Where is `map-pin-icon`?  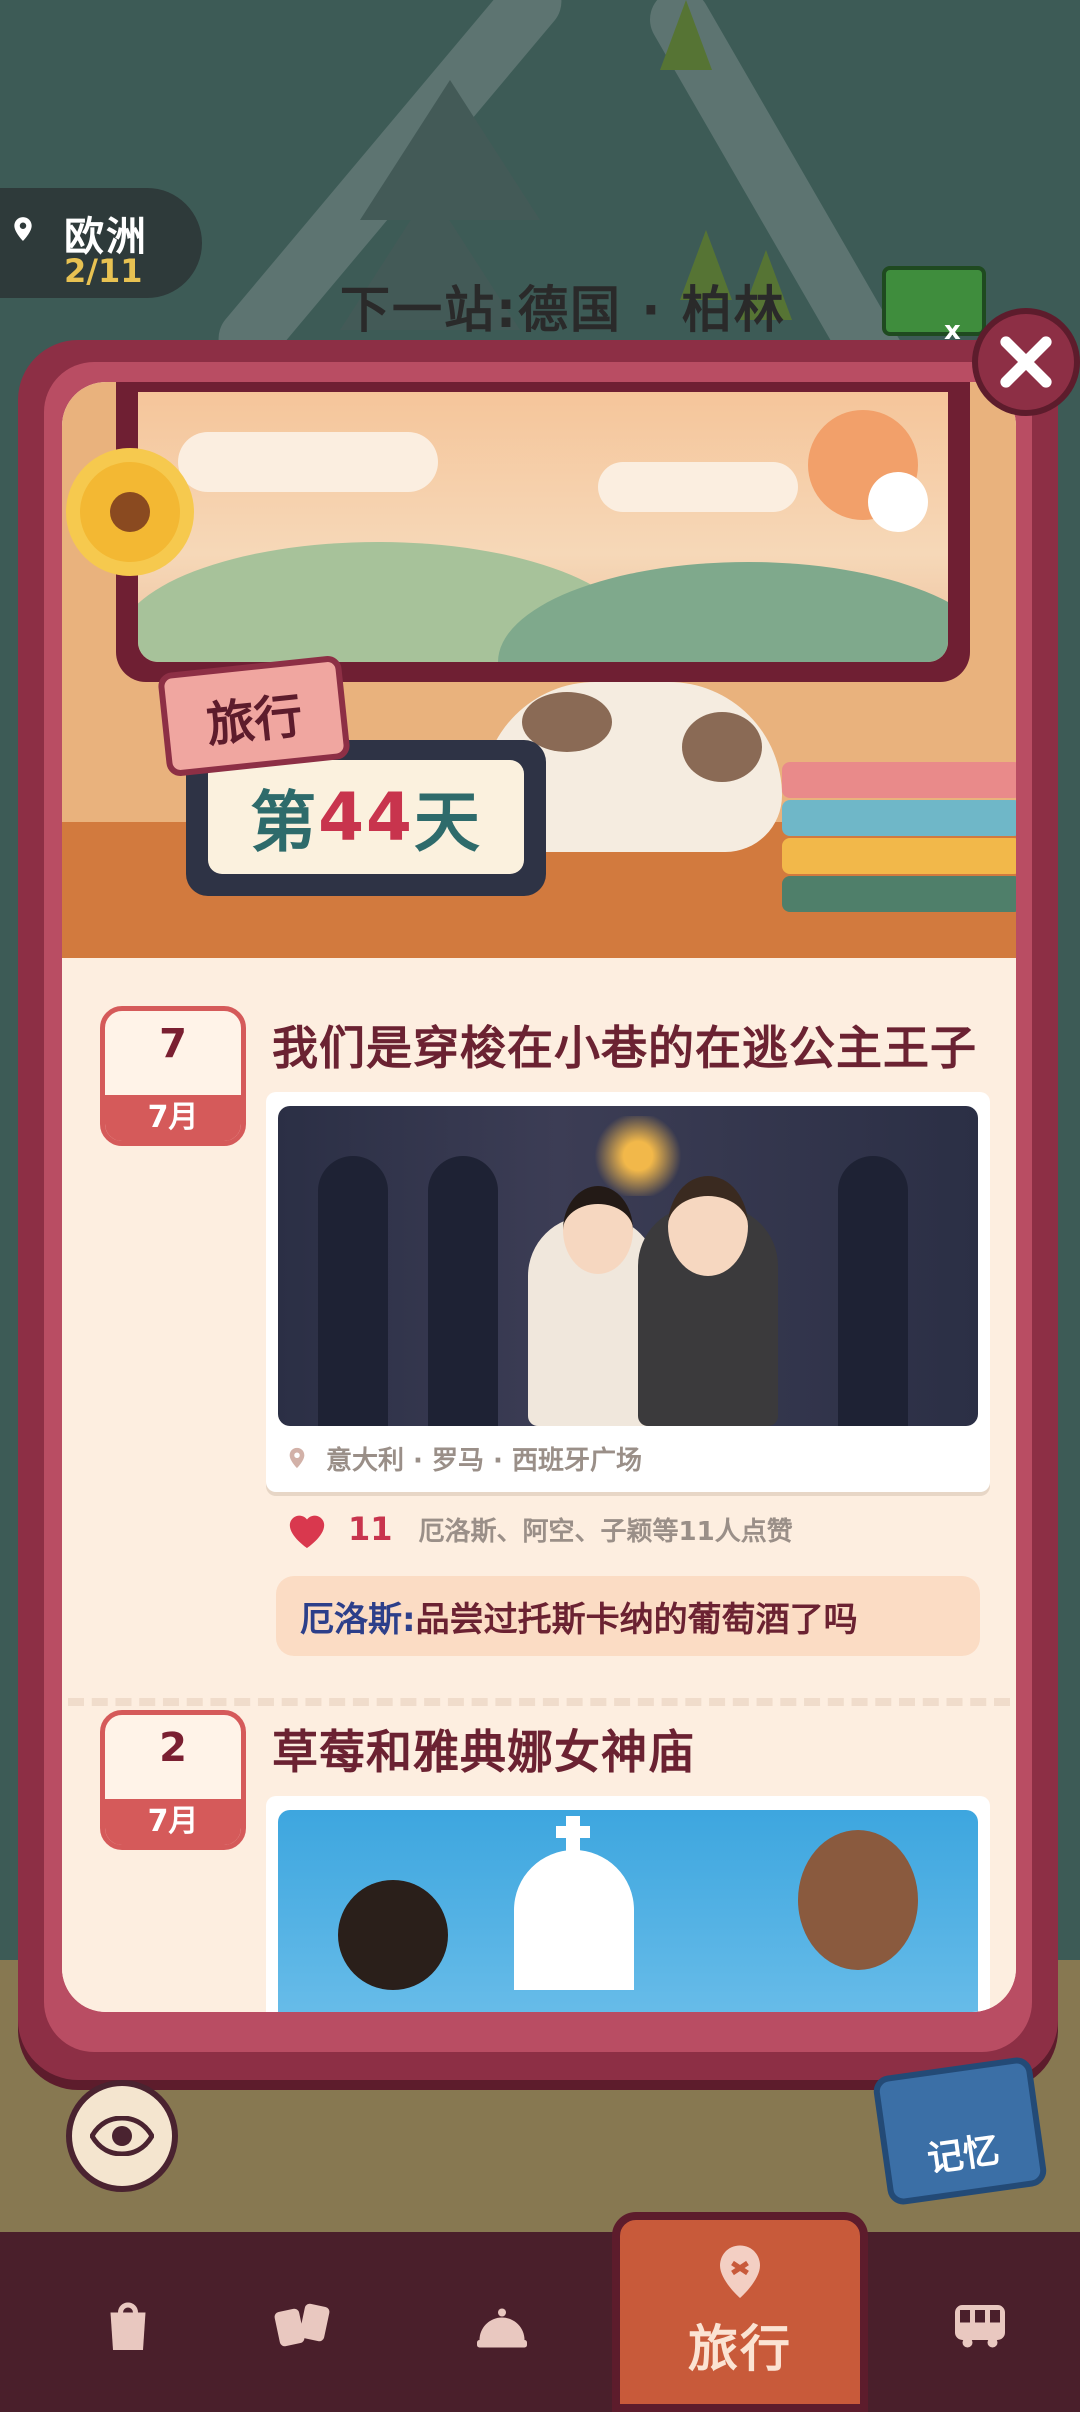
map-pin-icon is located at coordinates (740, 2271).